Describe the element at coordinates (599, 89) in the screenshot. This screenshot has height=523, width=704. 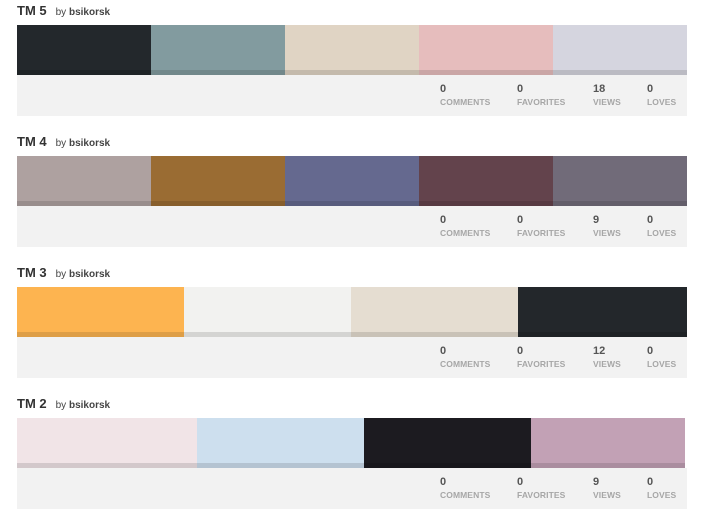
I see `views-count: 18` at that location.